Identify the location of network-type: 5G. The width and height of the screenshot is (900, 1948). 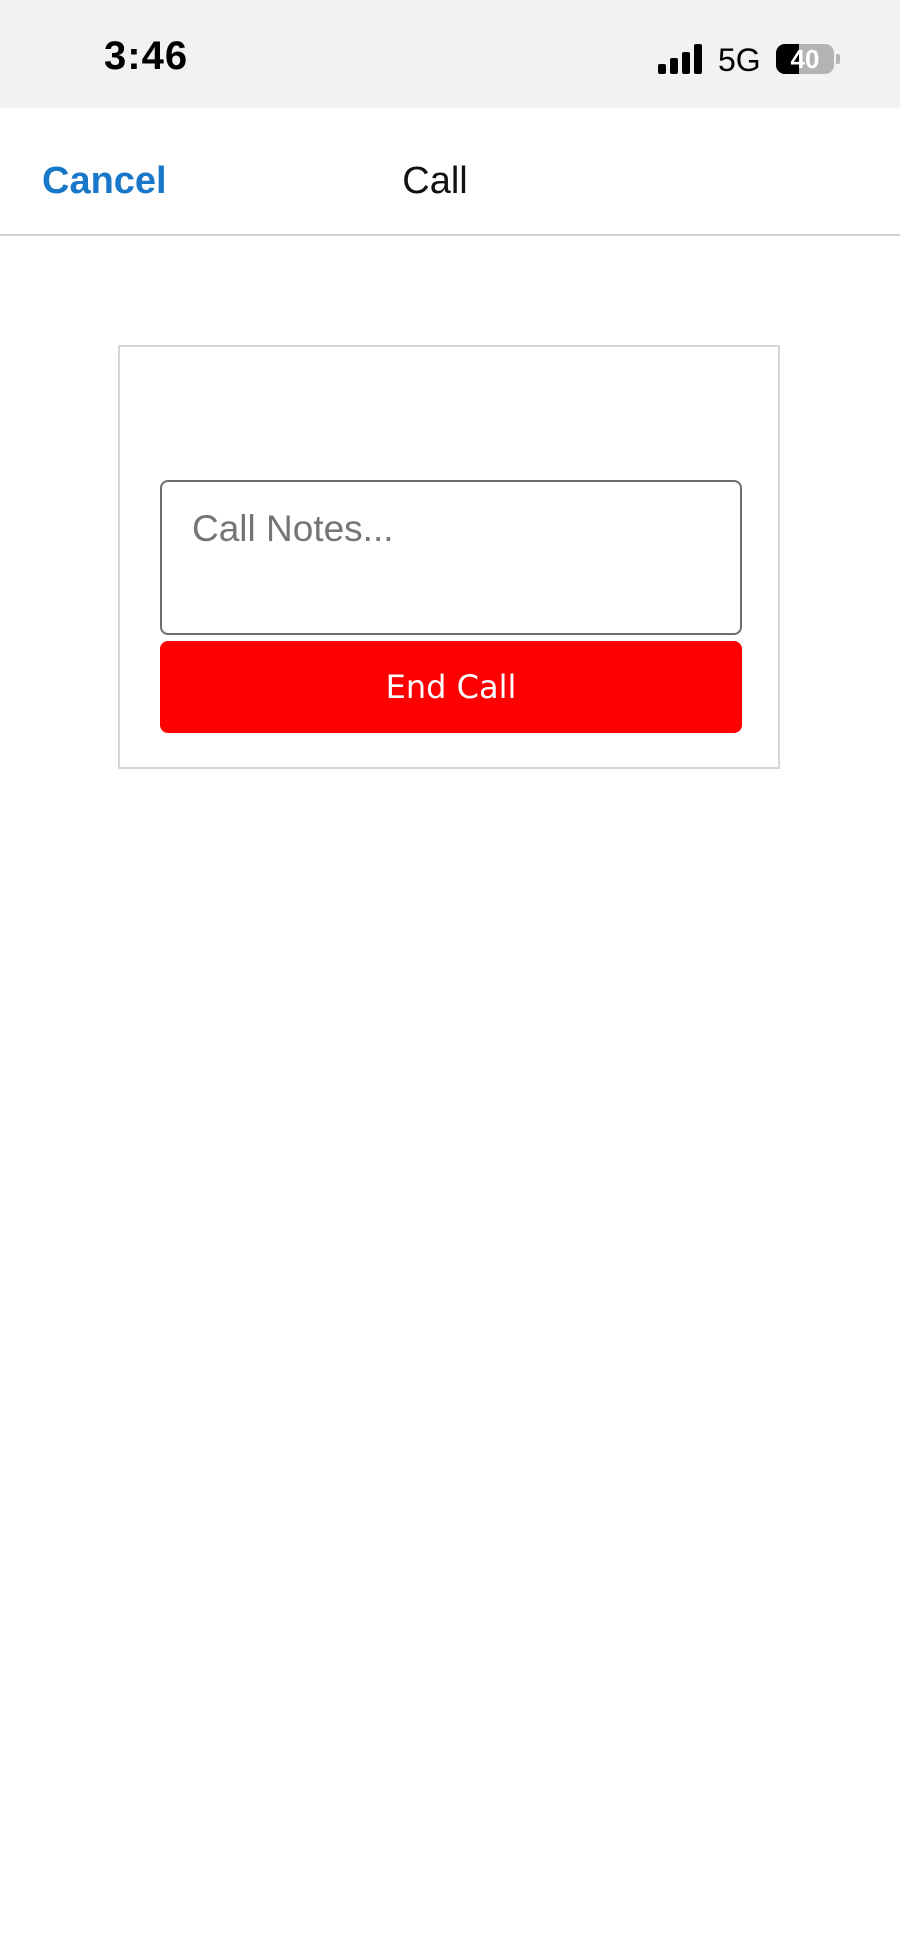
(739, 60).